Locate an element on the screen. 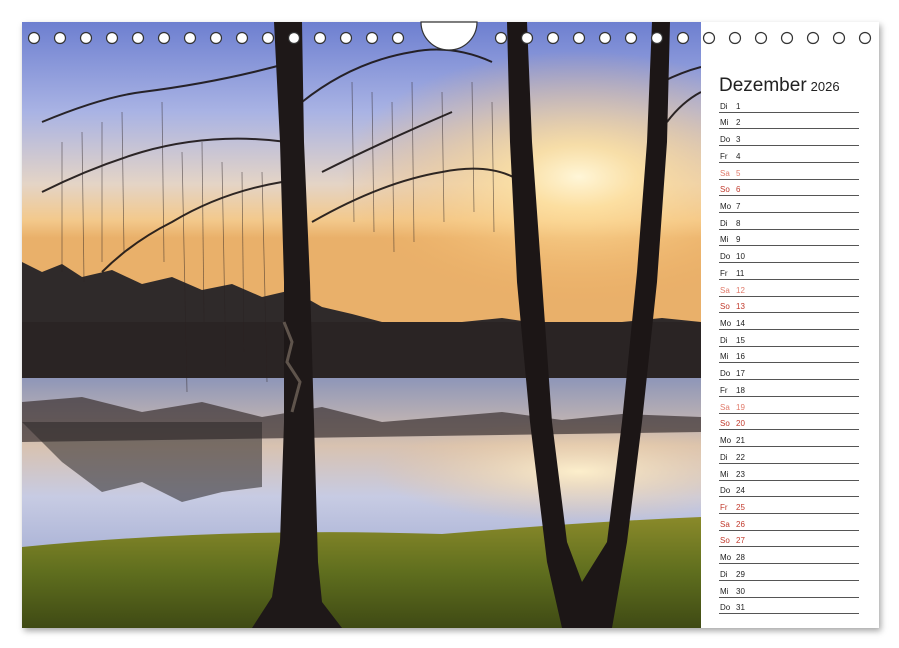 The width and height of the screenshot is (899, 648). day-row: Fr 4 is located at coordinates (789, 154).